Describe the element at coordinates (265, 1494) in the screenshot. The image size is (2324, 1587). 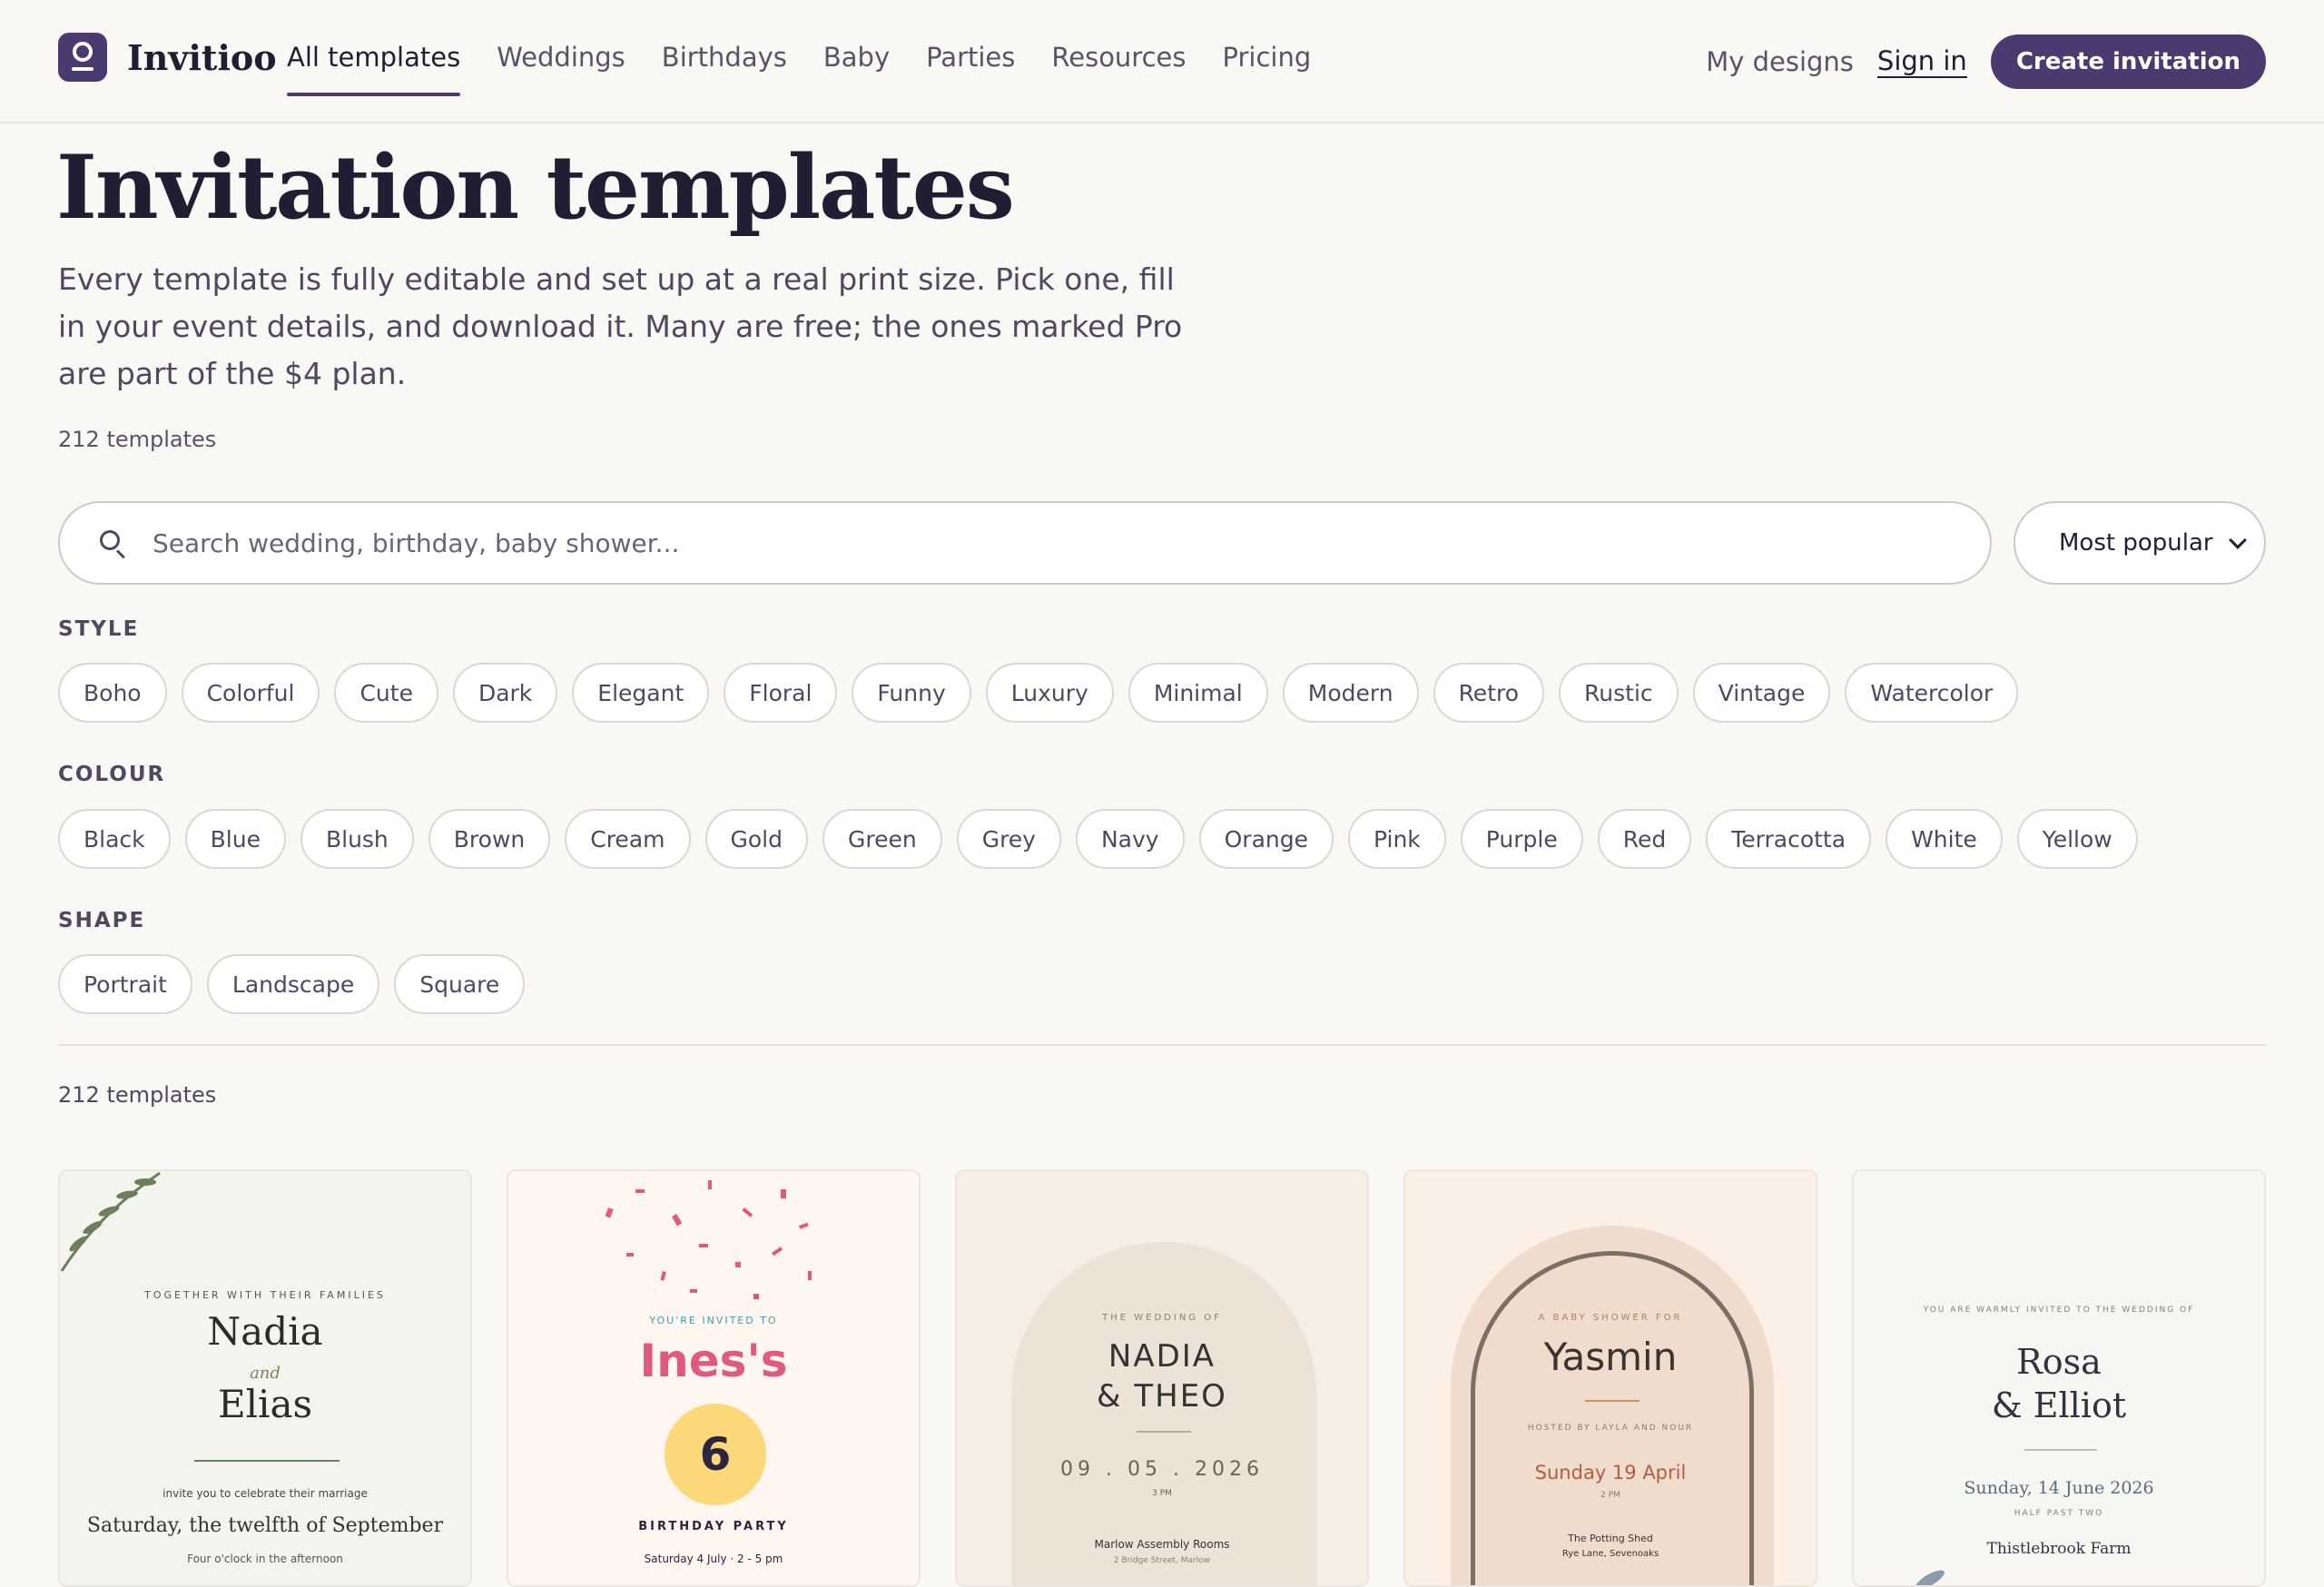
I see `card-line: invite you to celebrate their marriage` at that location.